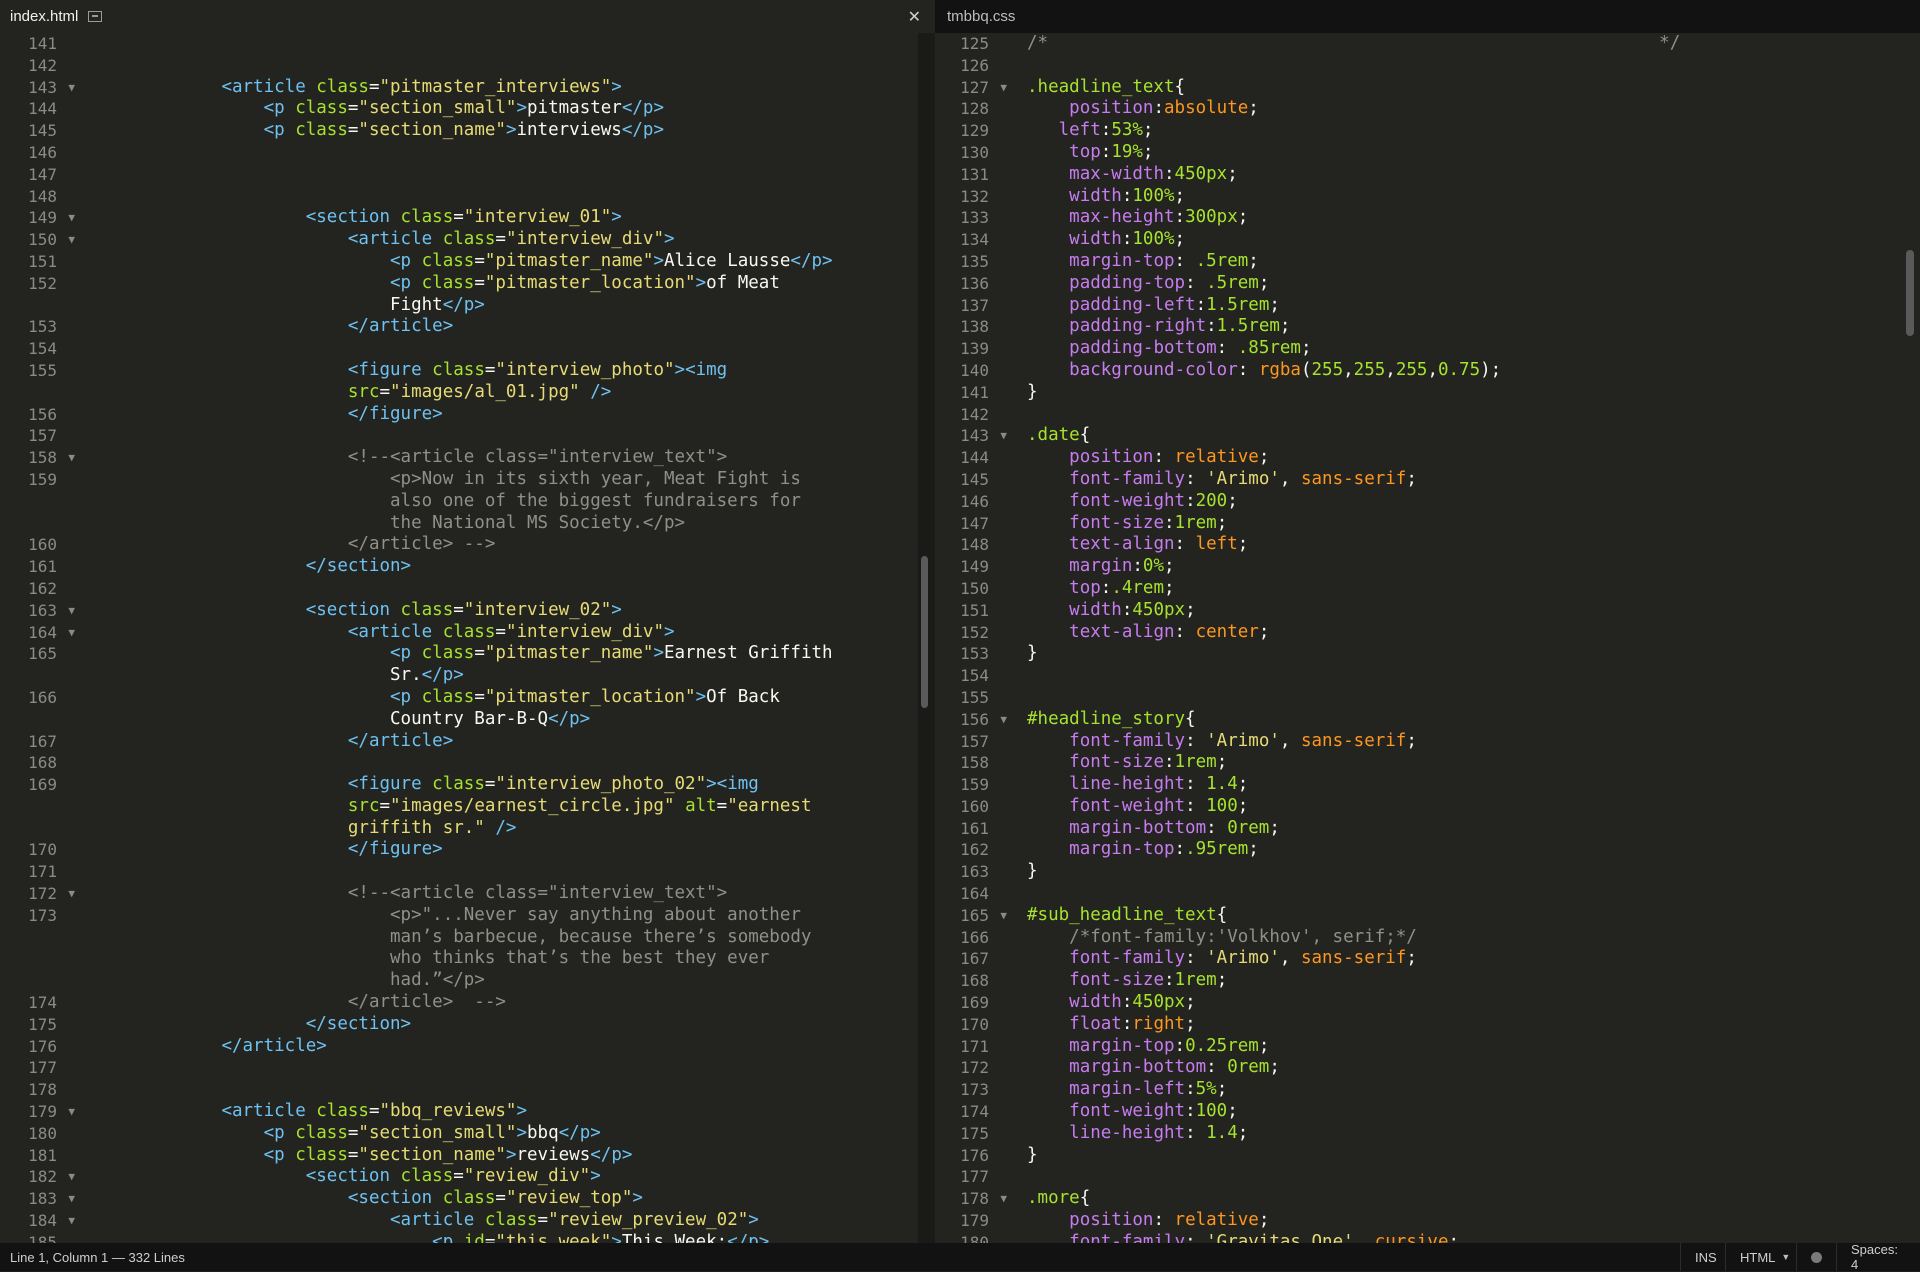 This screenshot has width=1920, height=1272. I want to click on tab-tmbbq-css: tmbbq.css, so click(1427, 16).